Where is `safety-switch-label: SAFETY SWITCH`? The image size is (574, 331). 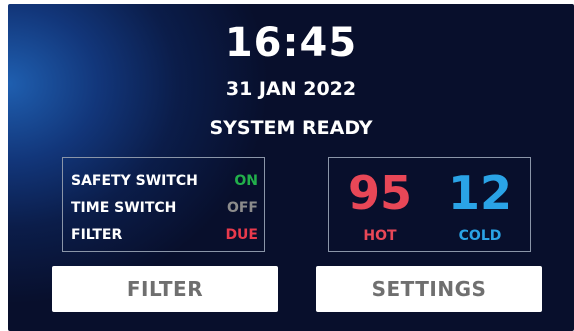 safety-switch-label: SAFETY SWITCH is located at coordinates (134, 181).